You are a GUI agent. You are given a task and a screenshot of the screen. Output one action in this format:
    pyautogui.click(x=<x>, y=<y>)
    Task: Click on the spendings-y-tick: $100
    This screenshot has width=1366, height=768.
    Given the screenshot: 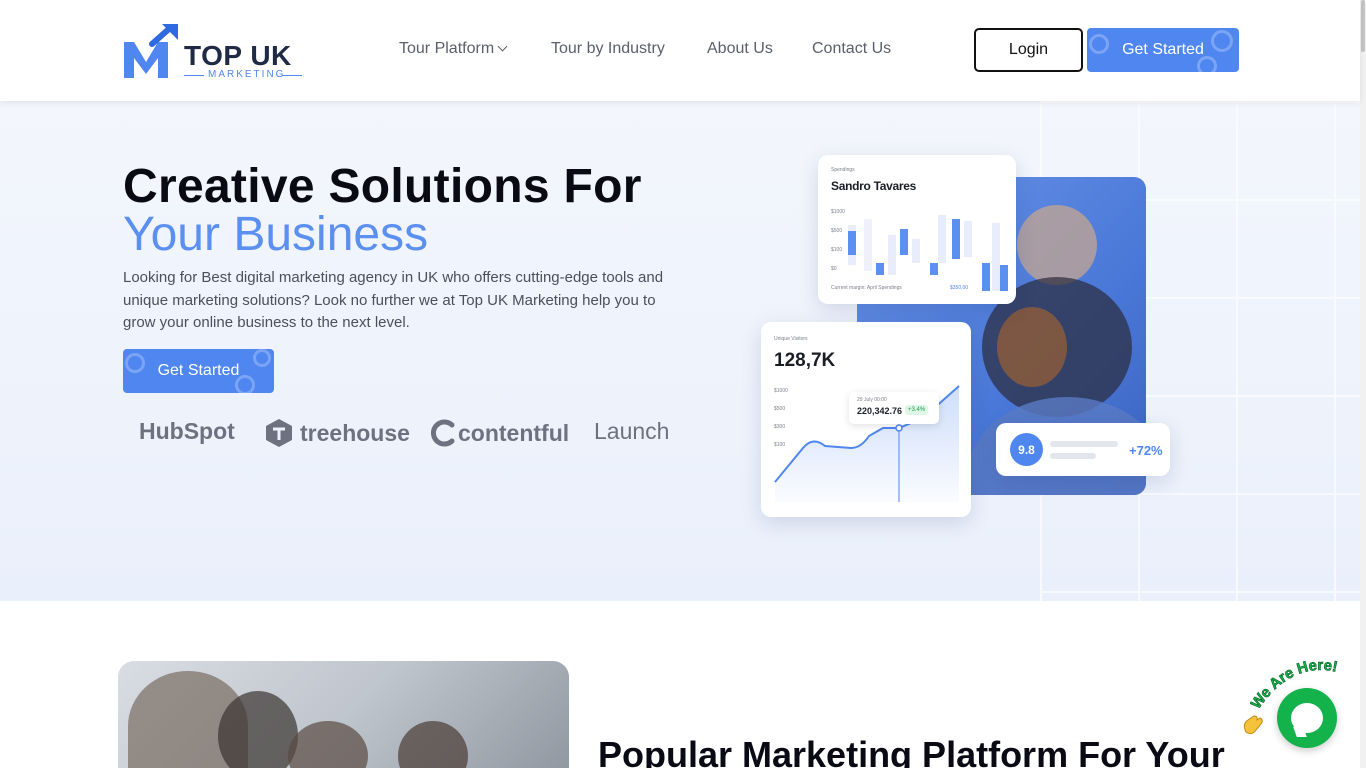 What is the action you would take?
    pyautogui.click(x=837, y=250)
    